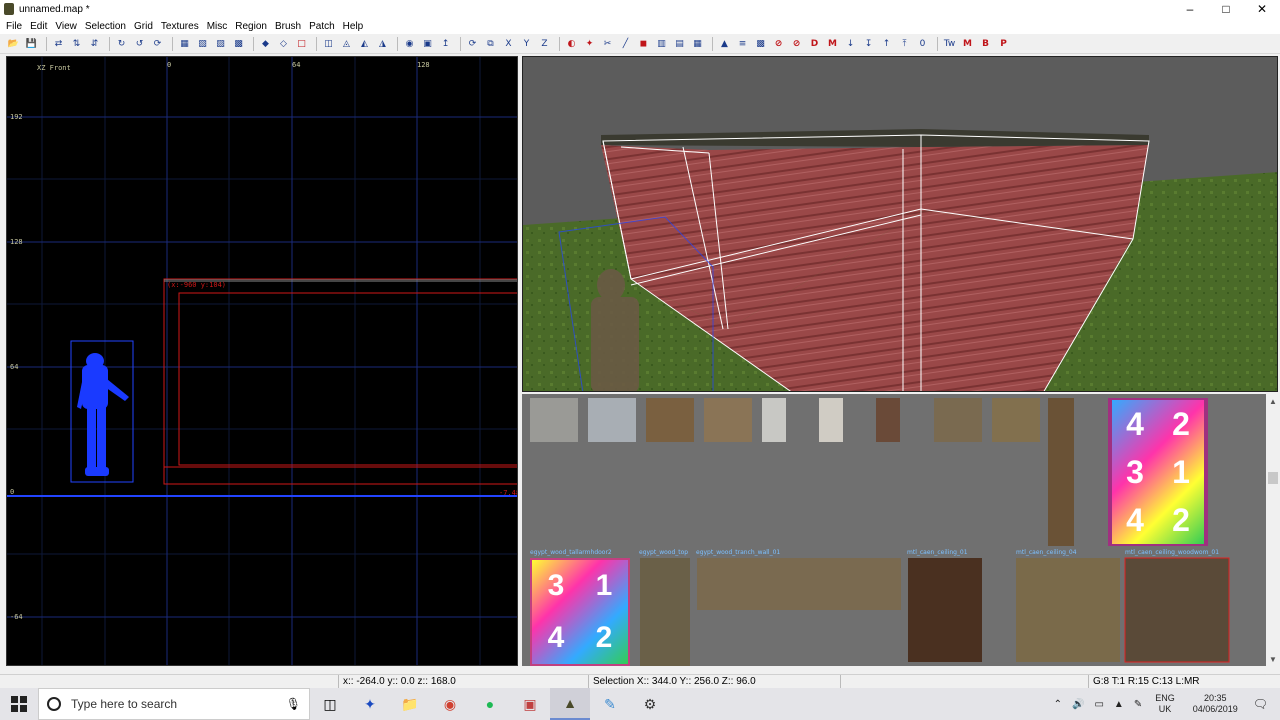 The height and width of the screenshot is (720, 1280). Describe the element at coordinates (904, 44) in the screenshot. I see `pin-icon: ⤒` at that location.